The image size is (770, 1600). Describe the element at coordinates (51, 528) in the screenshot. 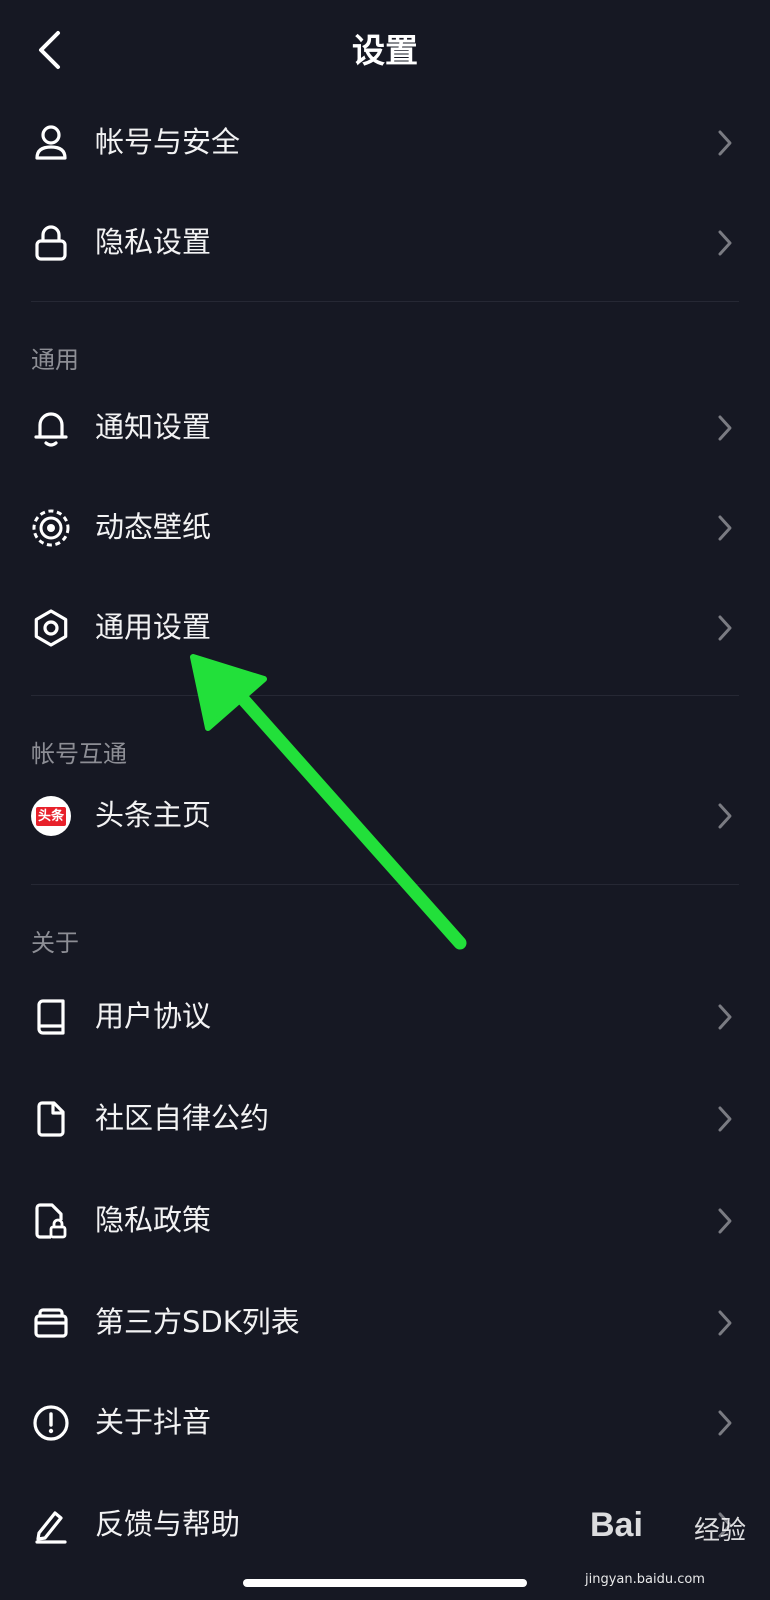

I see `wallpaper-icon` at that location.